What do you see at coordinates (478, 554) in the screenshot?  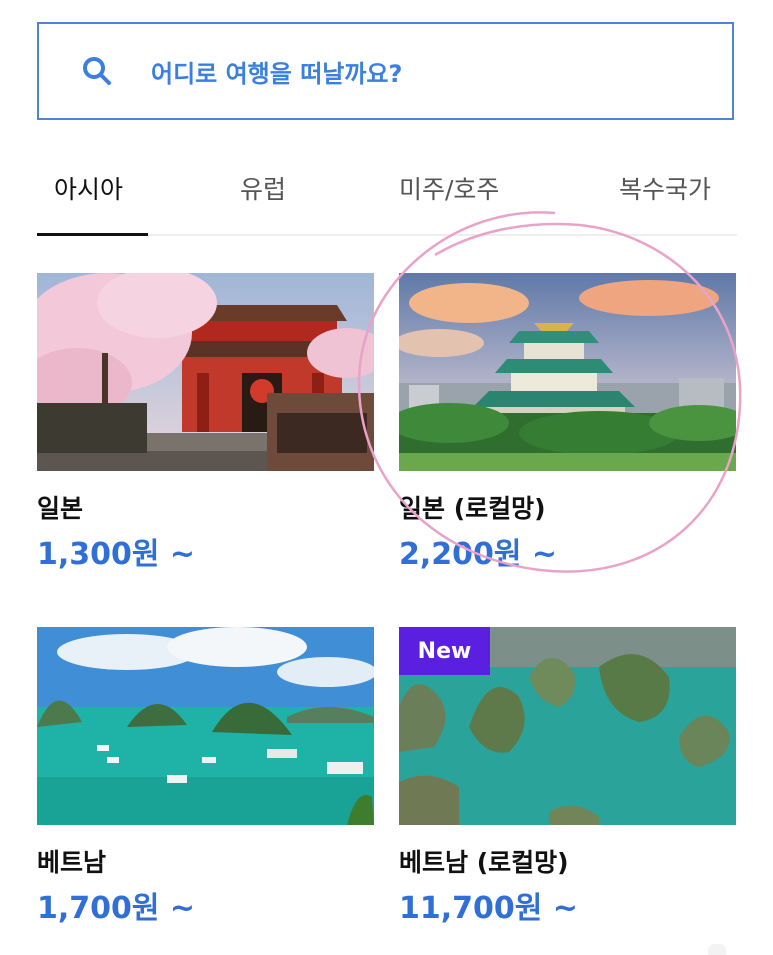 I see `product-price: 2,200원 ~` at bounding box center [478, 554].